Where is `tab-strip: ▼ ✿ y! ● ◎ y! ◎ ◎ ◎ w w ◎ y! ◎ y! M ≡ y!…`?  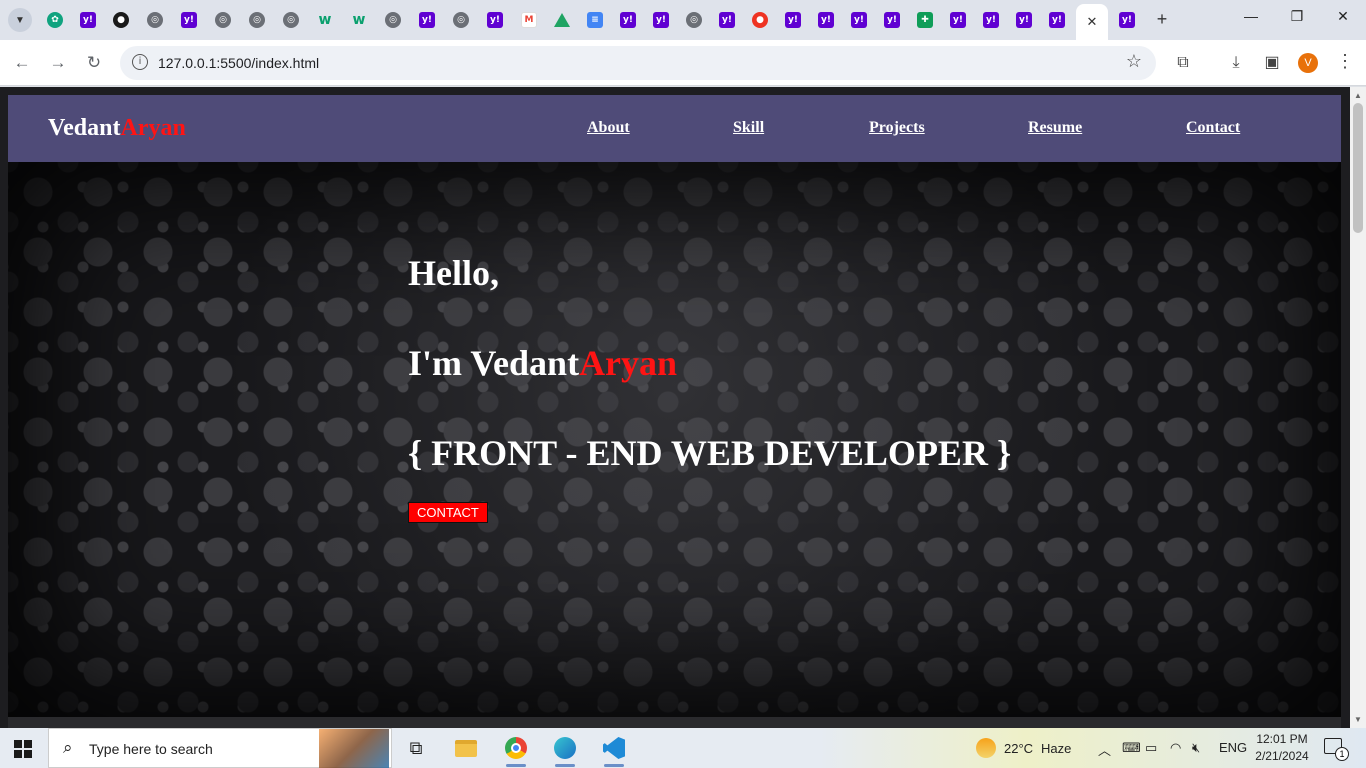 tab-strip: ▼ ✿ y! ● ◎ y! ◎ ◎ ◎ w w ◎ y! ◎ y! M ≡ y!… is located at coordinates (683, 20).